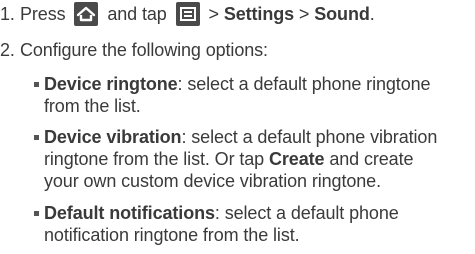  What do you see at coordinates (156, 159) in the screenshot?
I see `option-desc-part: ringtone from the list. Or tap` at bounding box center [156, 159].